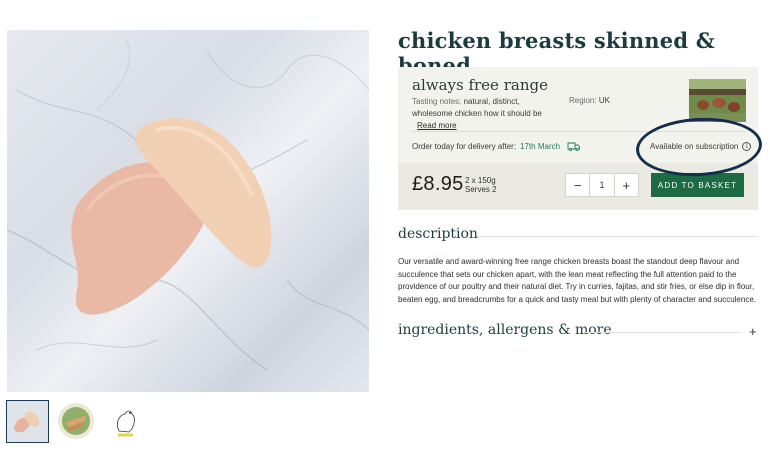 This screenshot has width=770, height=462. I want to click on add-to-basket-button: ADD TO BASKET, so click(697, 185).